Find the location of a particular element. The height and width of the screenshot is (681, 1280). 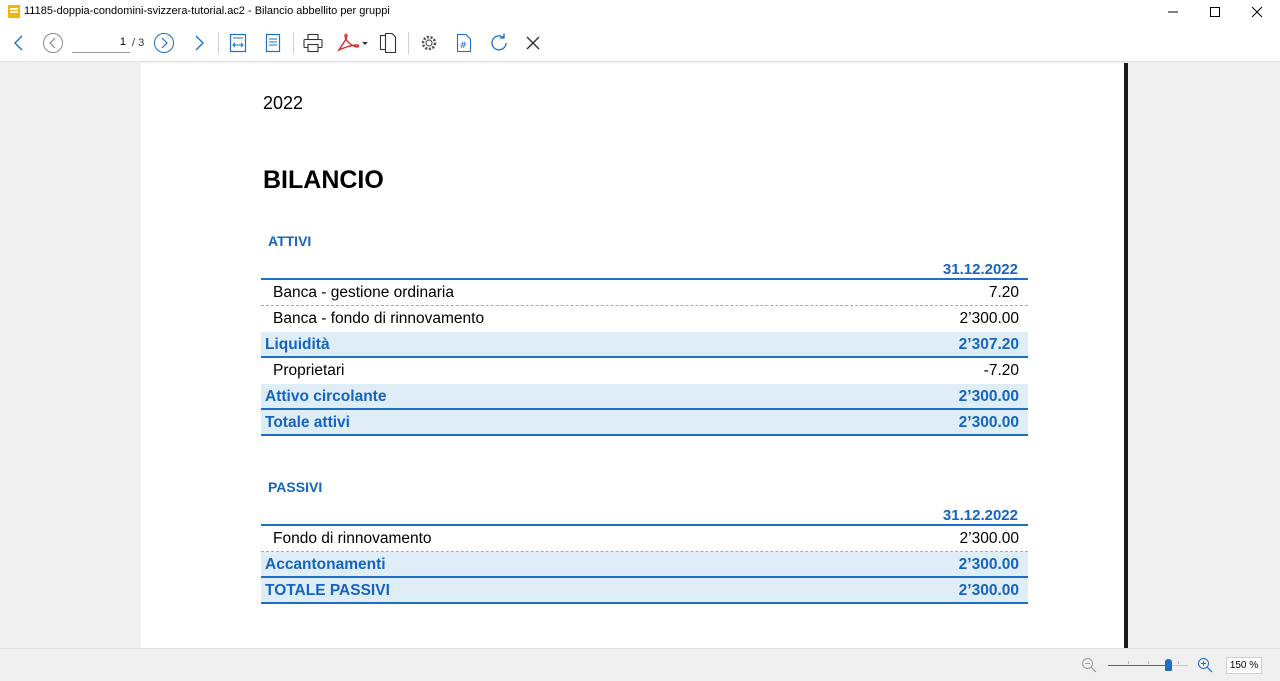

zoom-out-button is located at coordinates (1089, 667).